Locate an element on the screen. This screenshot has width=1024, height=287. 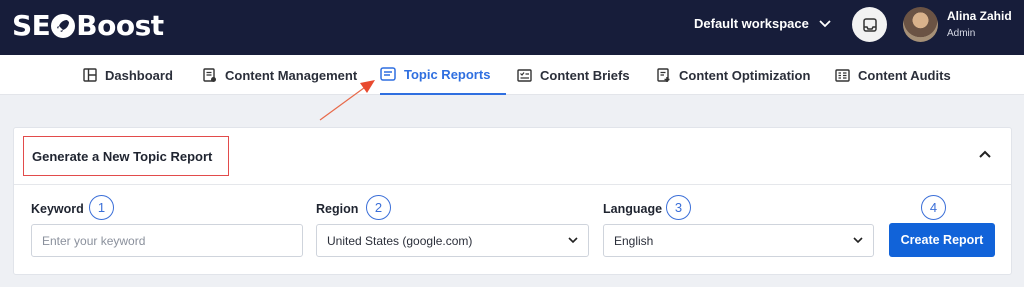
keyword-input: Enter your keyword is located at coordinates (167, 240).